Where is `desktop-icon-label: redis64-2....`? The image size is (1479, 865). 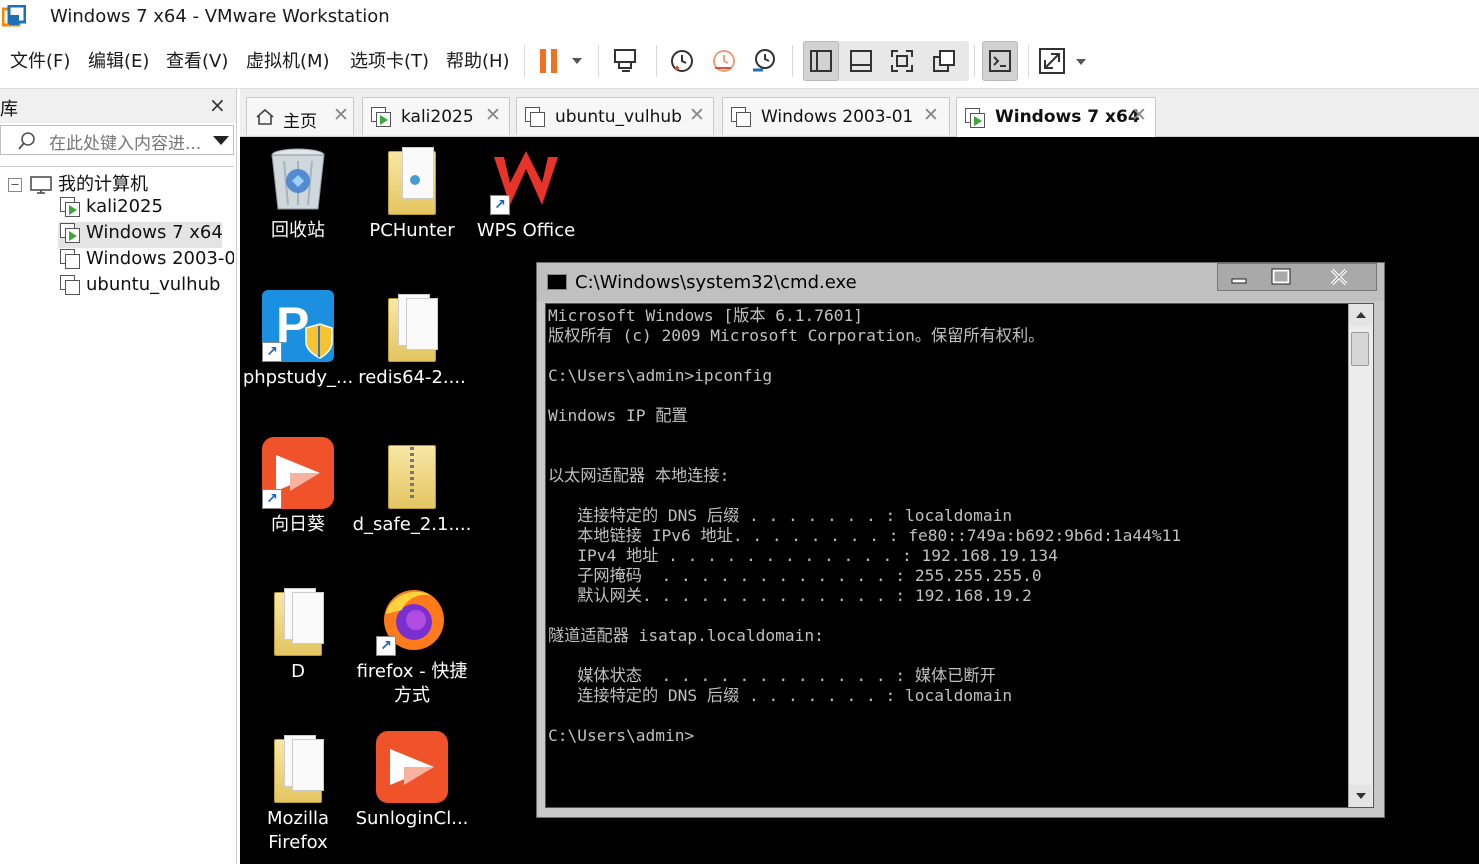 desktop-icon-label: redis64-2.... is located at coordinates (412, 377).